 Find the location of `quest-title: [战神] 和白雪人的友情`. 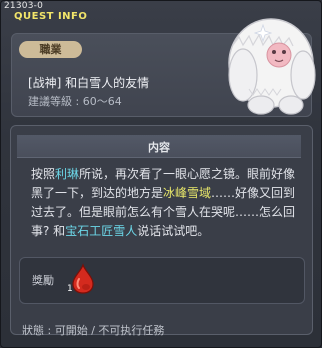

quest-title: [战神] 和白雪人的友情 is located at coordinates (89, 83).